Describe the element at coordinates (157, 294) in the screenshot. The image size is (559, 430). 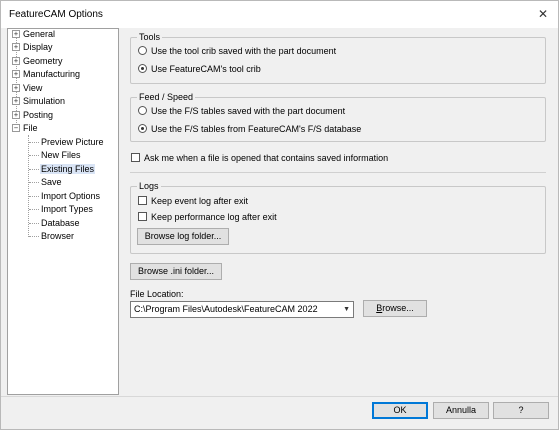
I see `file-location-label: File Location:` at that location.